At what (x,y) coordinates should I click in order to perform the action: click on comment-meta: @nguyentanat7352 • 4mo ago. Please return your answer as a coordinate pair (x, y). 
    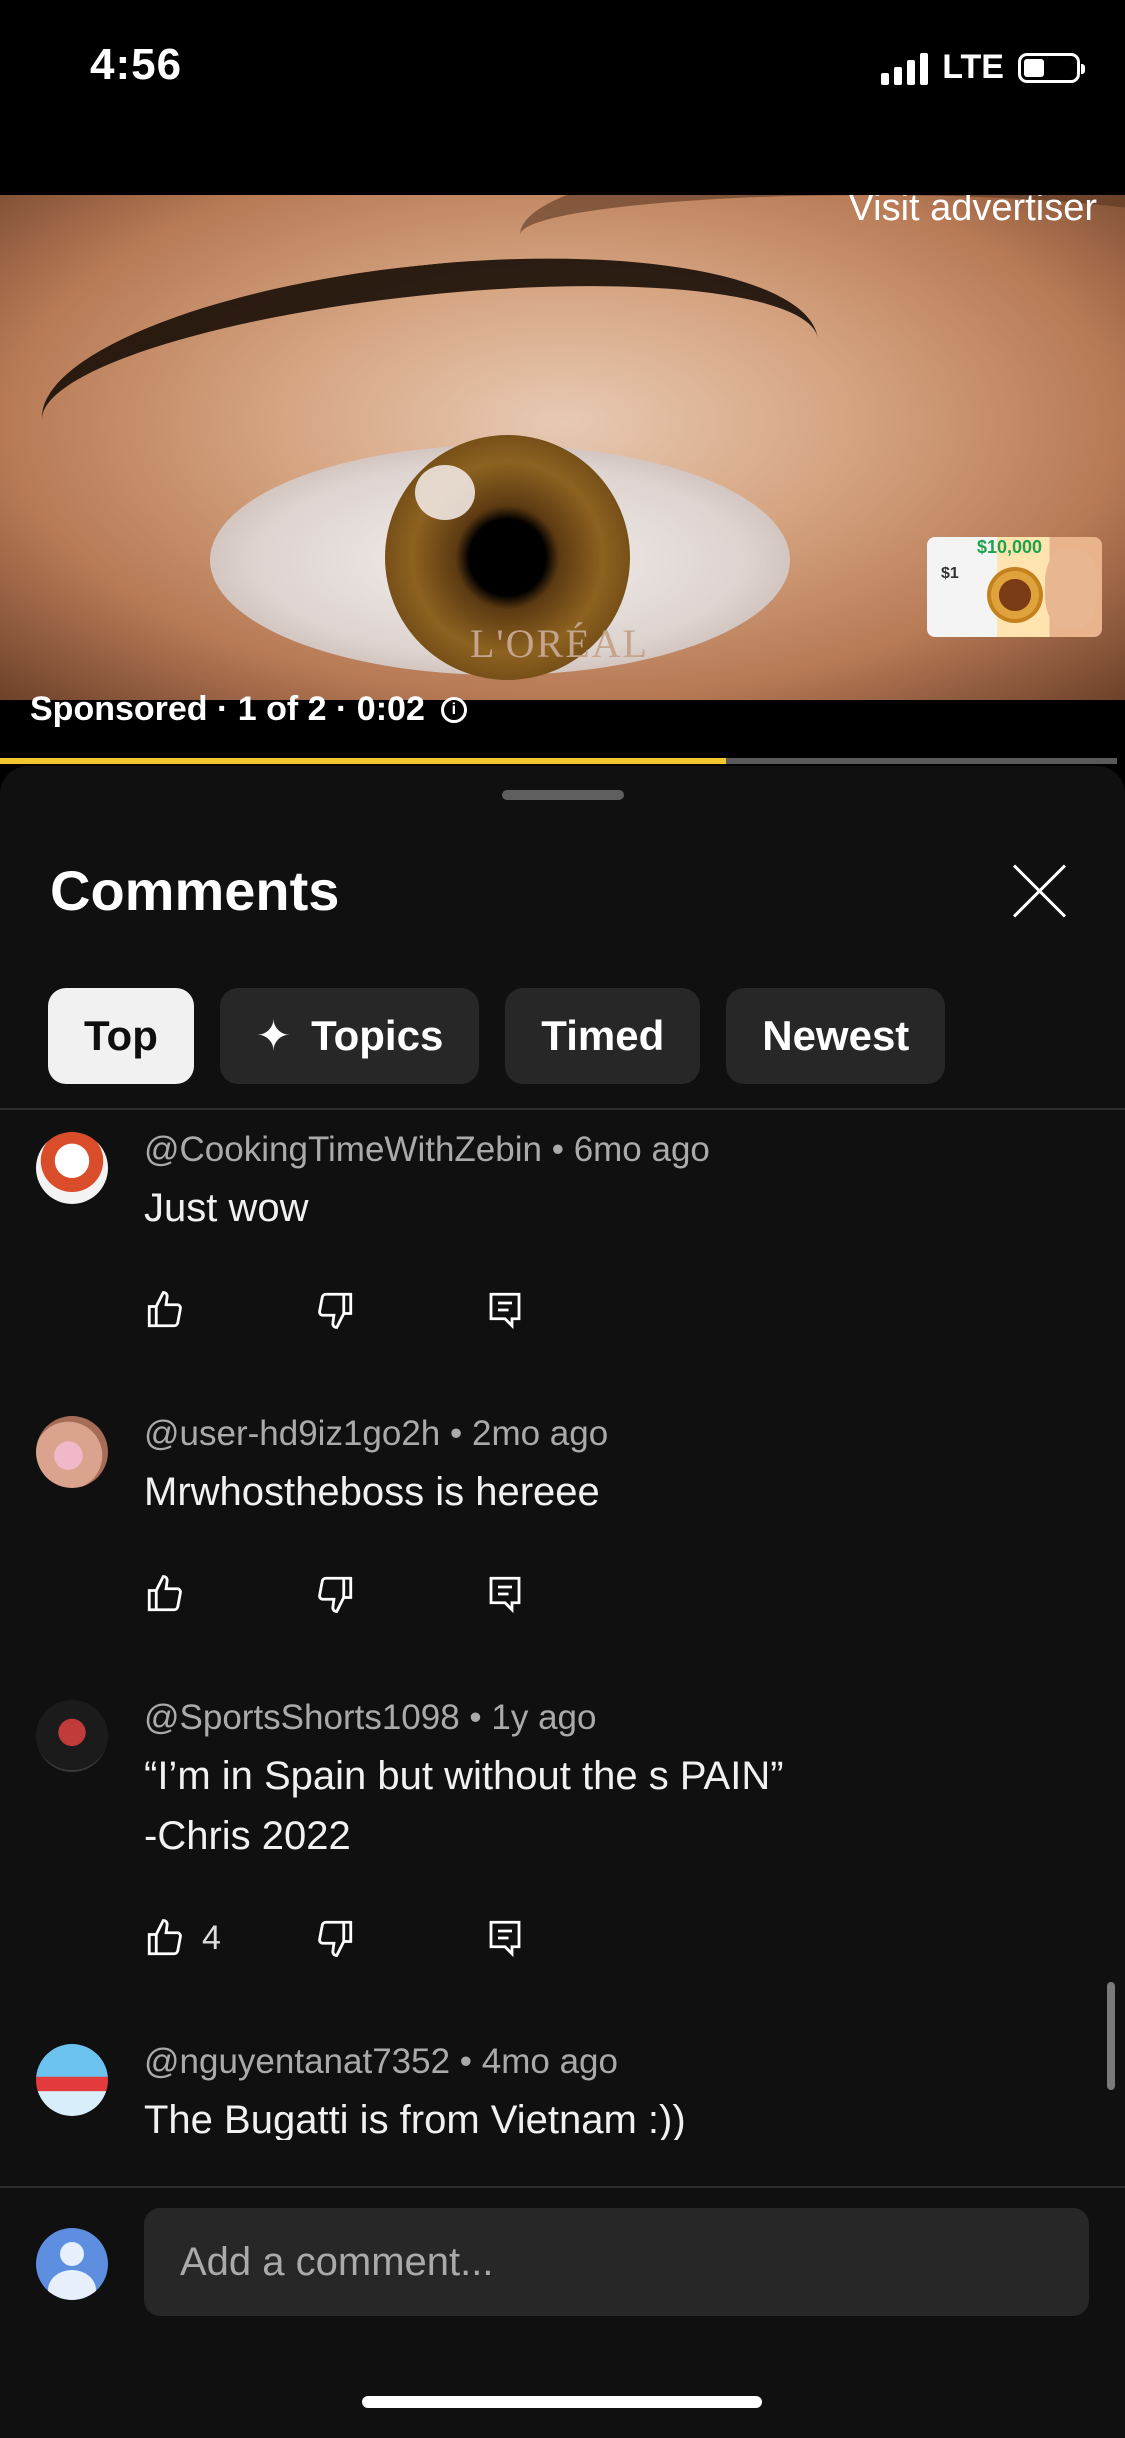
    Looking at the image, I should click on (381, 2061).